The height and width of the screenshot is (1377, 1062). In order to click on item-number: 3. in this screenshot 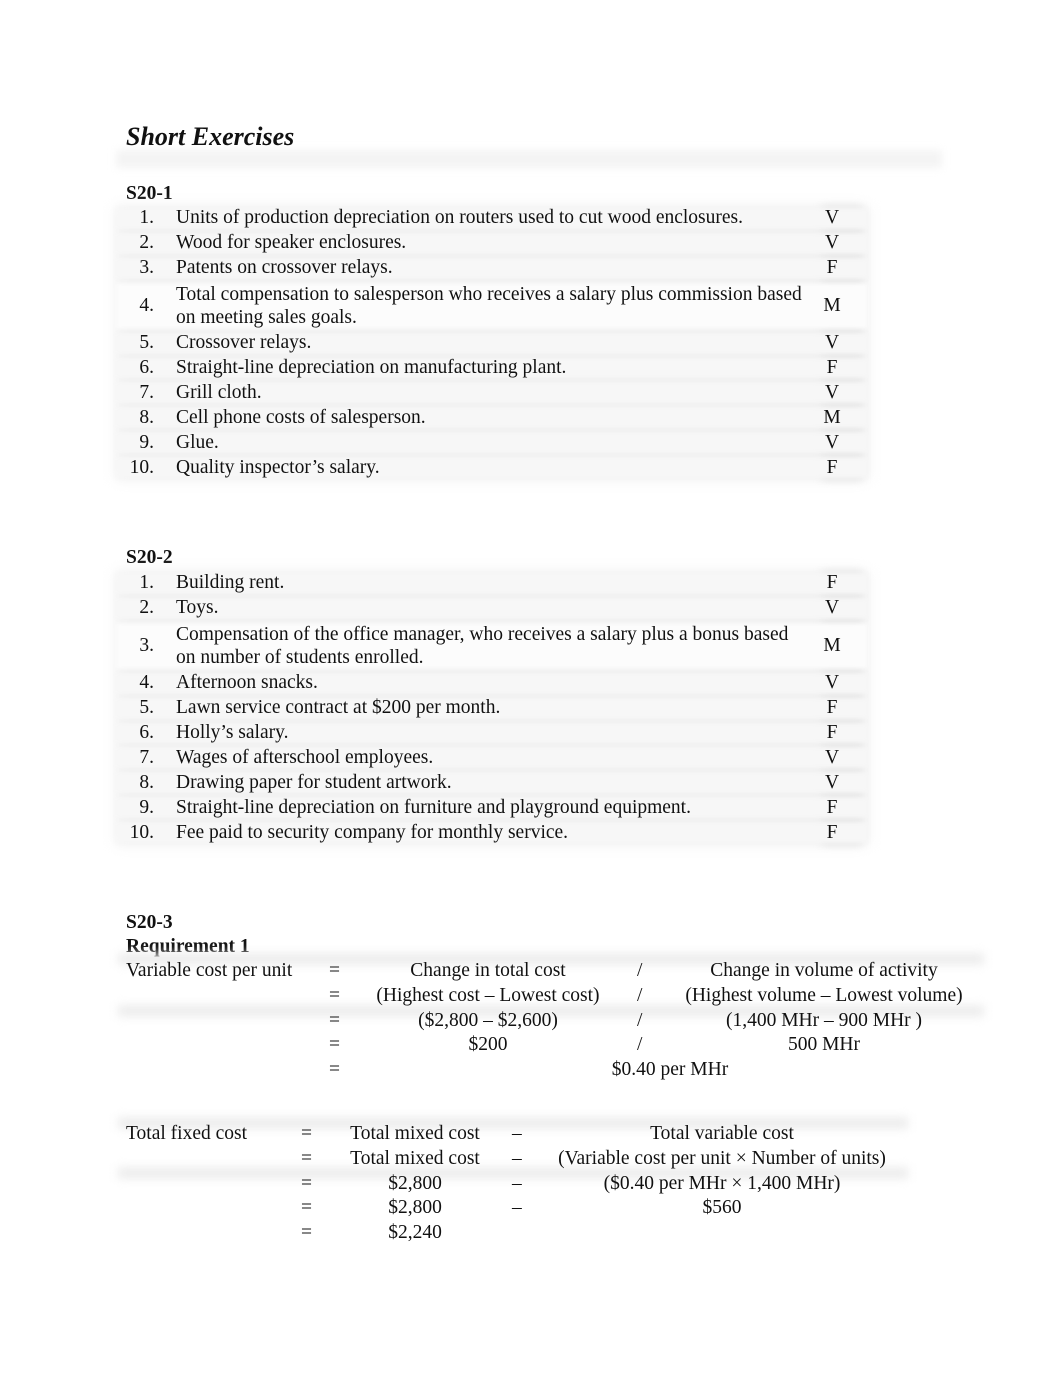, I will do `click(146, 268)`.